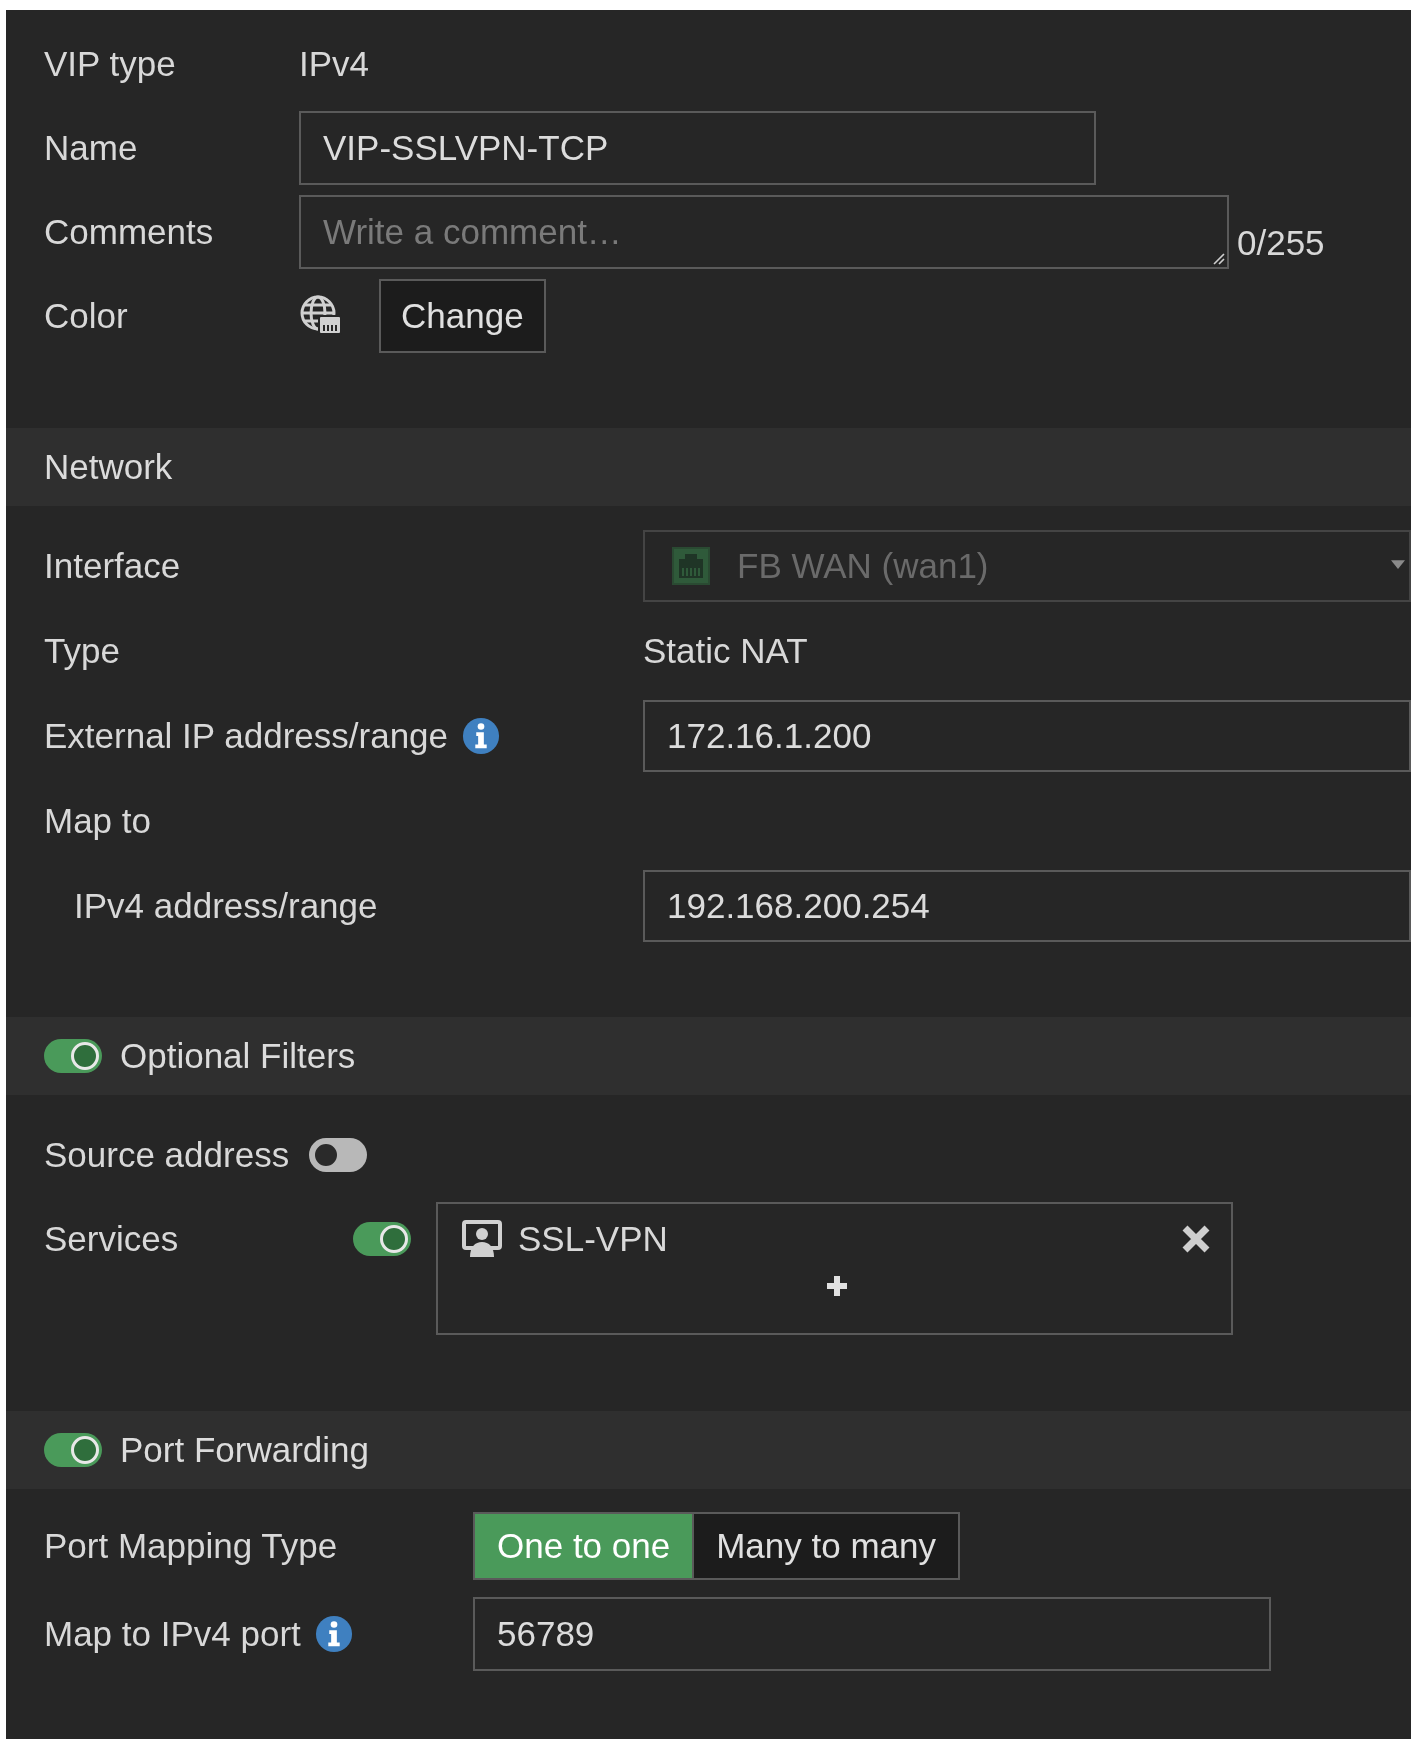 This screenshot has width=1411, height=1739. I want to click on field-label: Map to IPv4 port, so click(172, 1633).